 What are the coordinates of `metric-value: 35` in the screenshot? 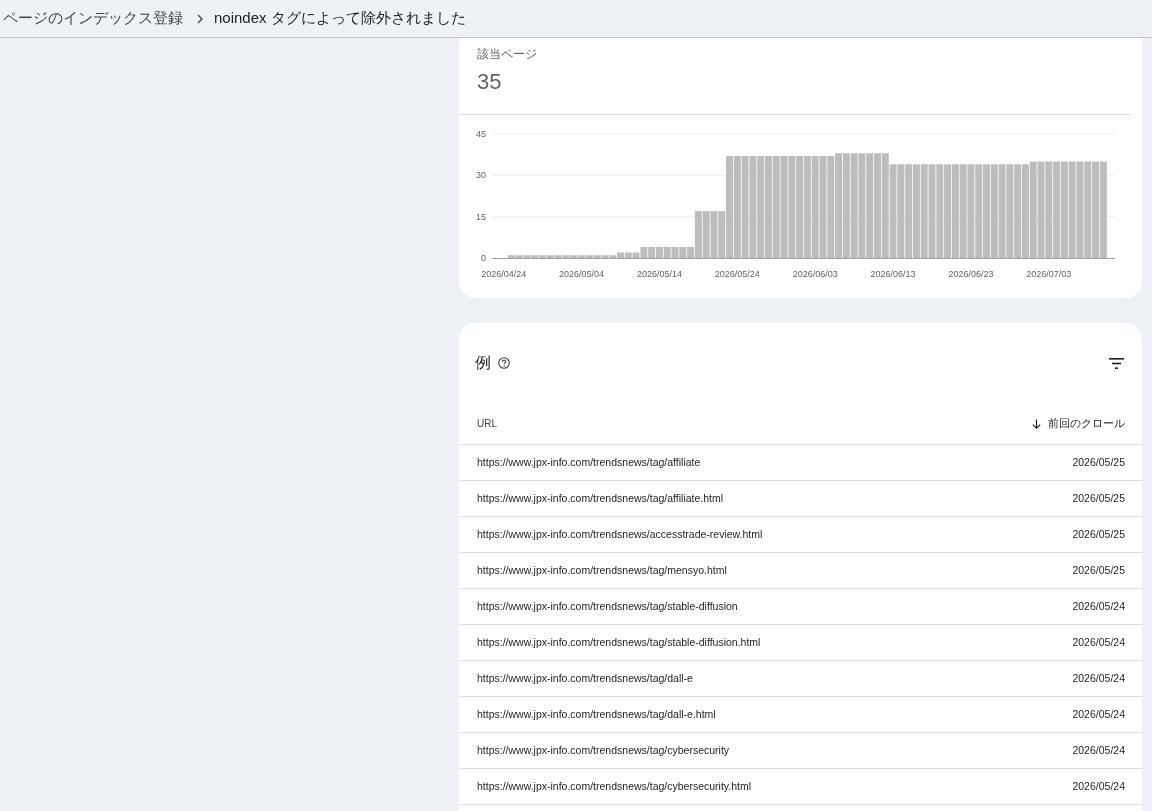 It's located at (489, 82).